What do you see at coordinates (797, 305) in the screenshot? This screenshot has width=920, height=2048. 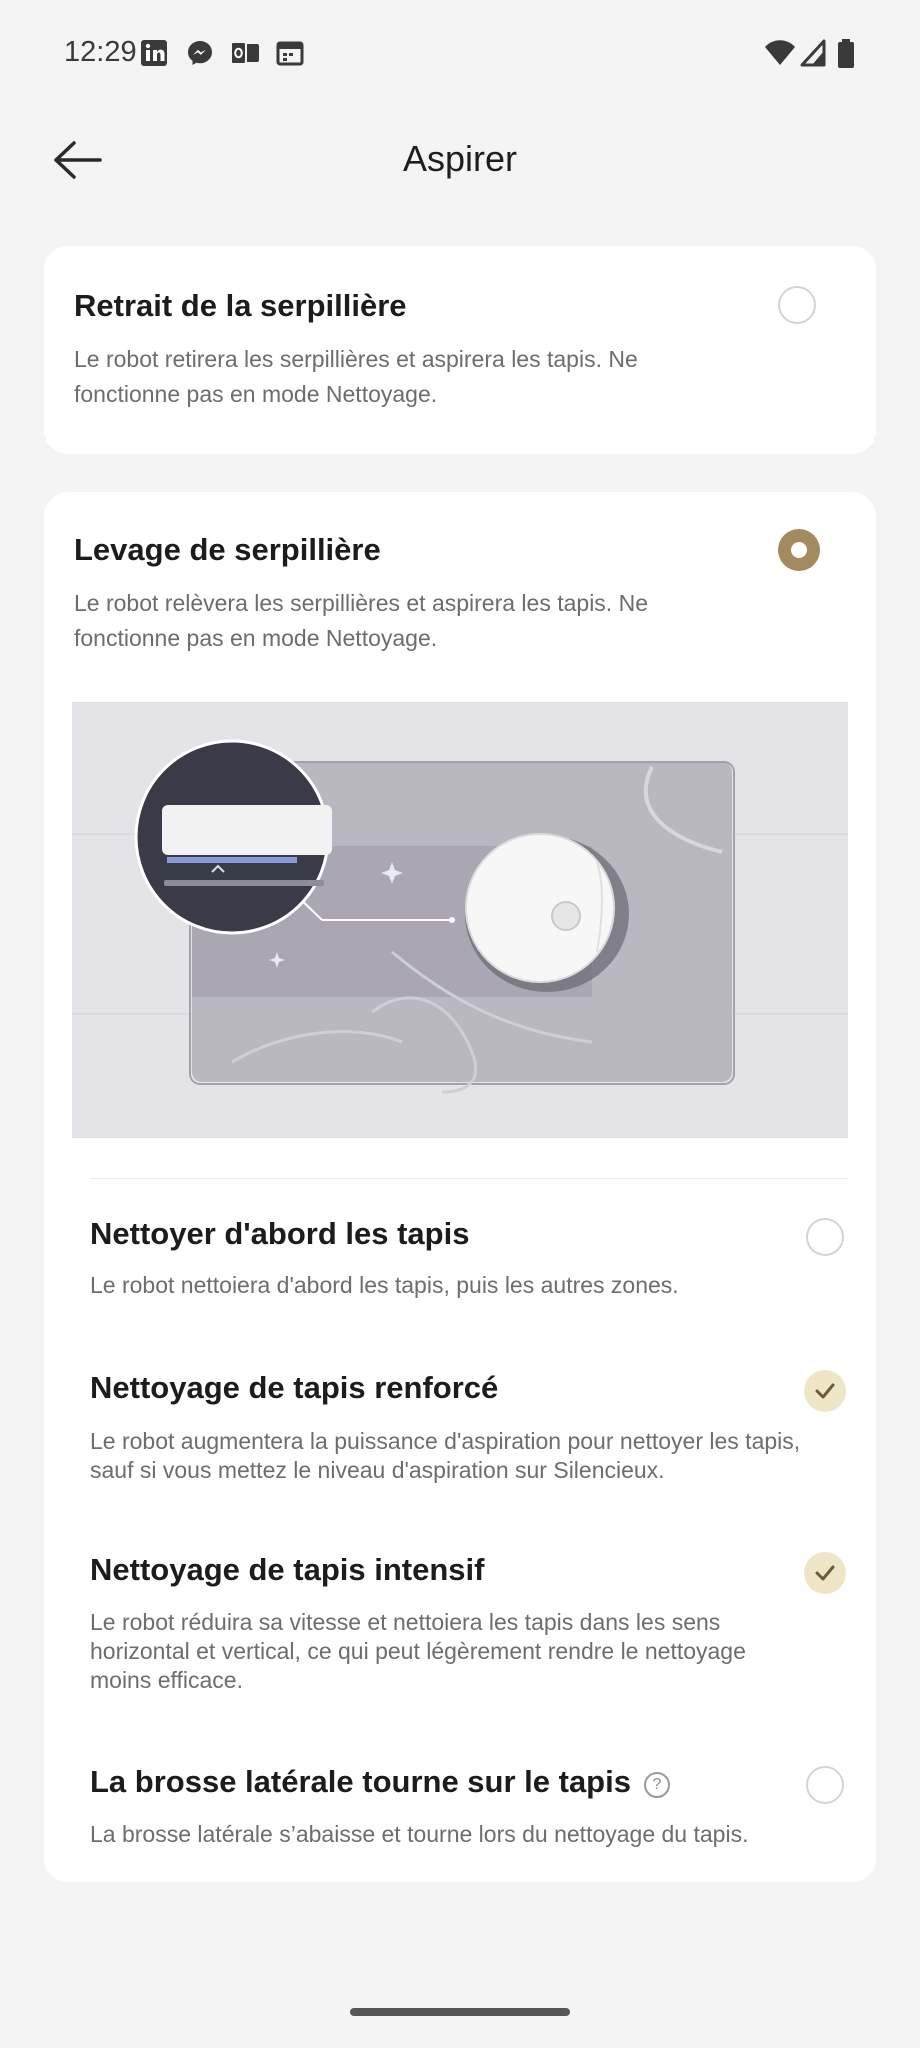 I see `radio-mop-removal` at bounding box center [797, 305].